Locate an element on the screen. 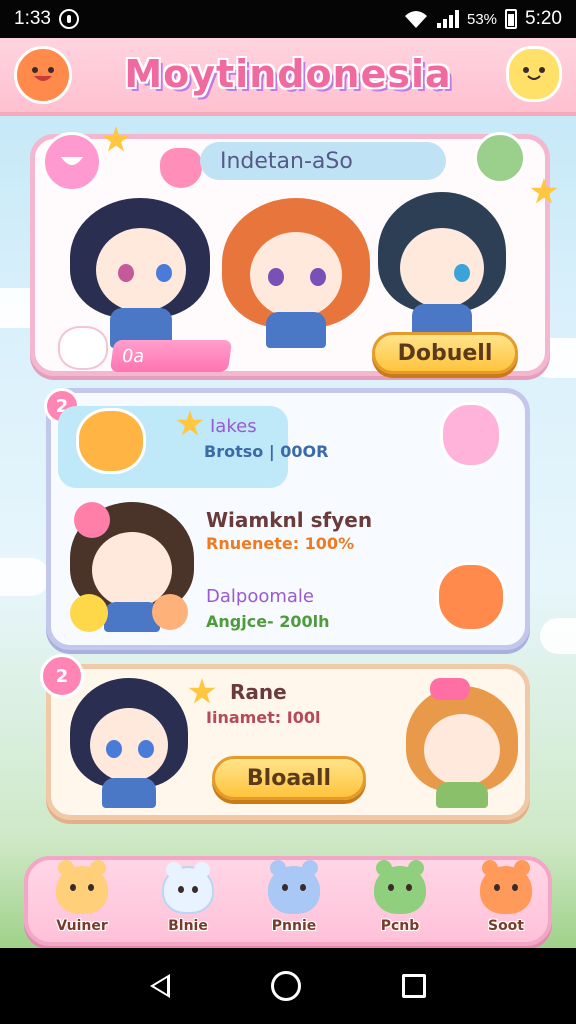 The height and width of the screenshot is (1024, 576). white-pet-icon is located at coordinates (83, 348).